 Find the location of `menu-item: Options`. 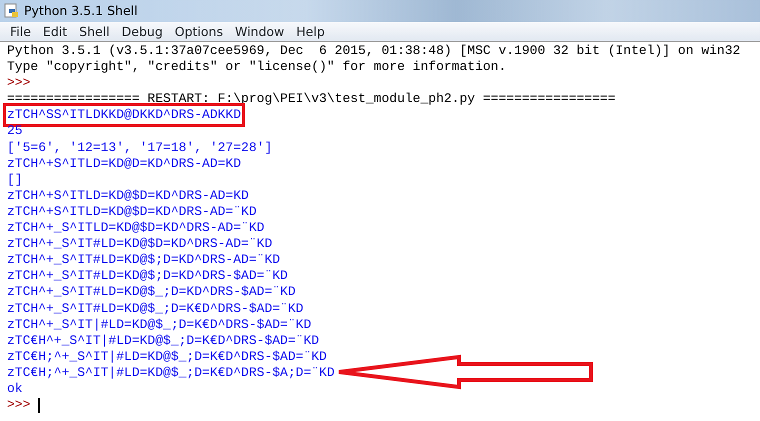

menu-item: Options is located at coordinates (198, 31).